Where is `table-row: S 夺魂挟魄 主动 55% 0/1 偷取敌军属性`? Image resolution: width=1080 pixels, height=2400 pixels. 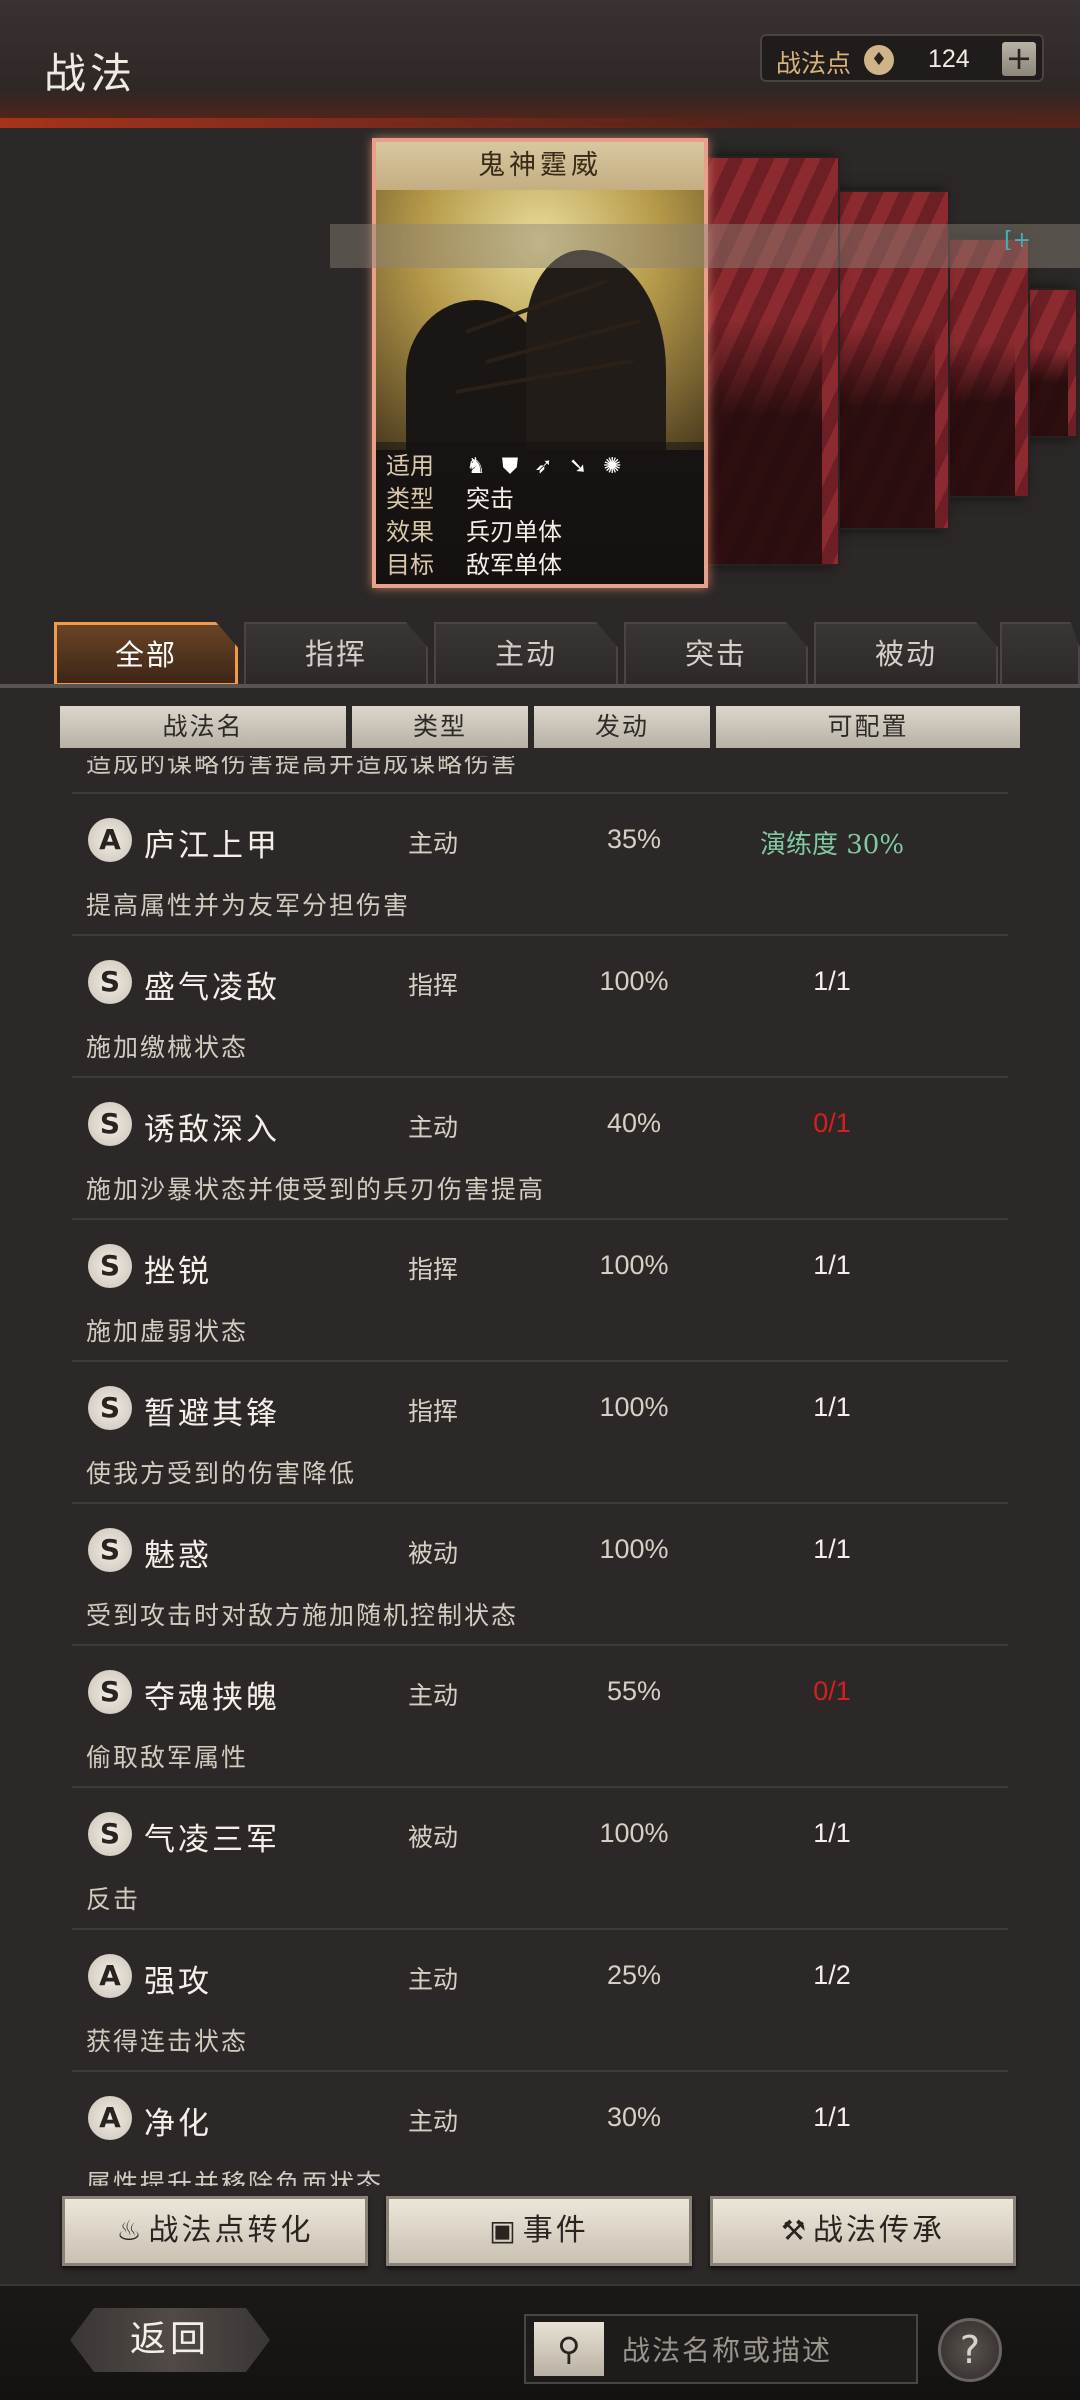 table-row: S 夺魂挟魄 主动 55% 0/1 偷取敌军属性 is located at coordinates (540, 1715).